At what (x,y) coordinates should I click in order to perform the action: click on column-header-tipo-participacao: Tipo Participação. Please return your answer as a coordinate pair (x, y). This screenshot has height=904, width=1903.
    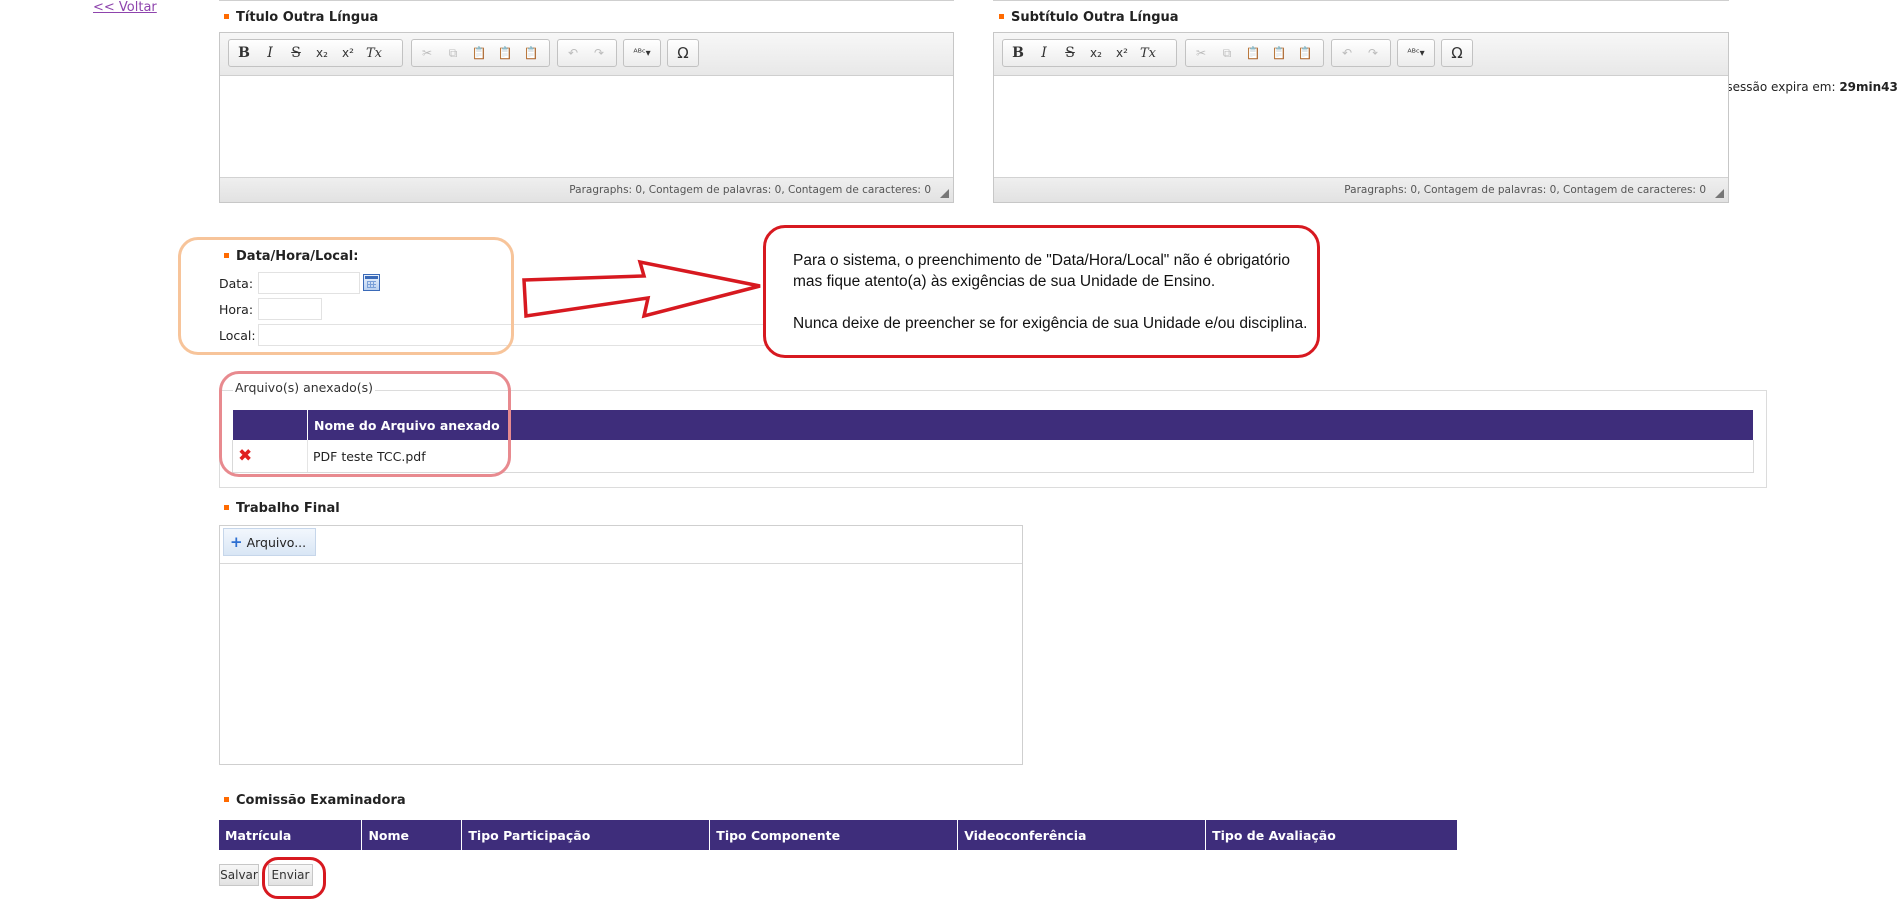
    Looking at the image, I should click on (586, 835).